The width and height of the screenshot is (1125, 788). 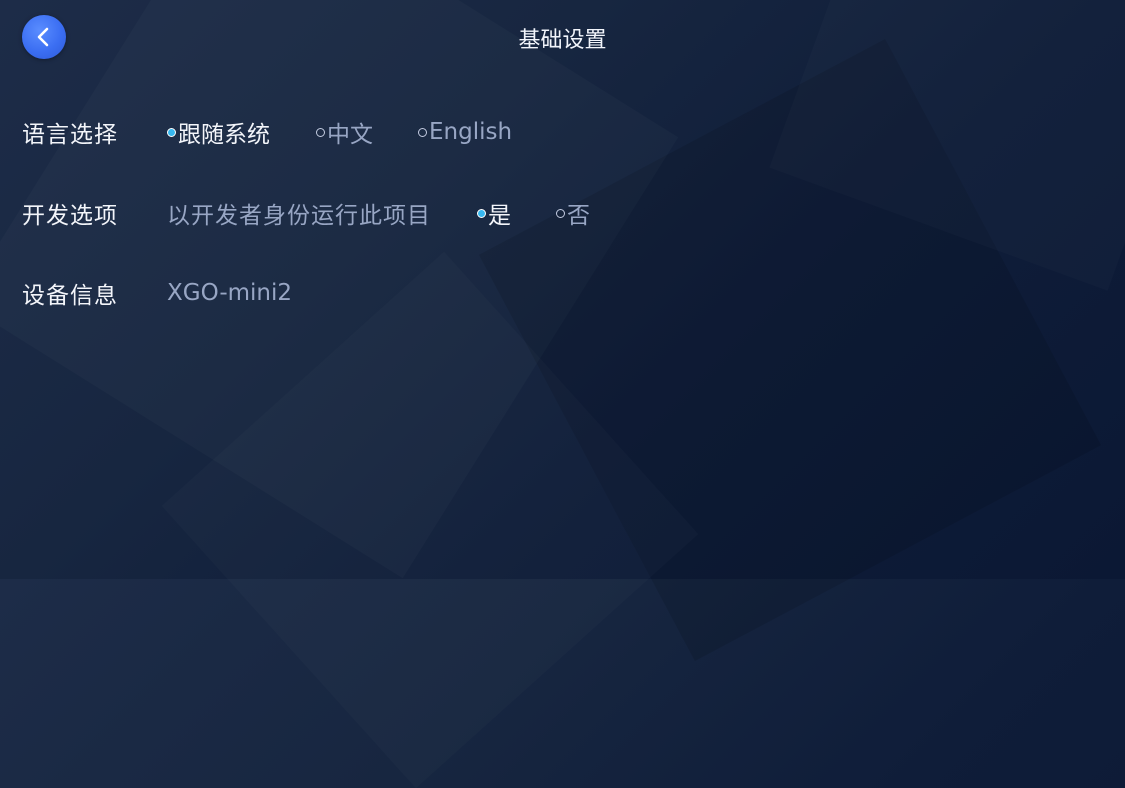 What do you see at coordinates (350, 135) in the screenshot?
I see `option-label: 中文` at bounding box center [350, 135].